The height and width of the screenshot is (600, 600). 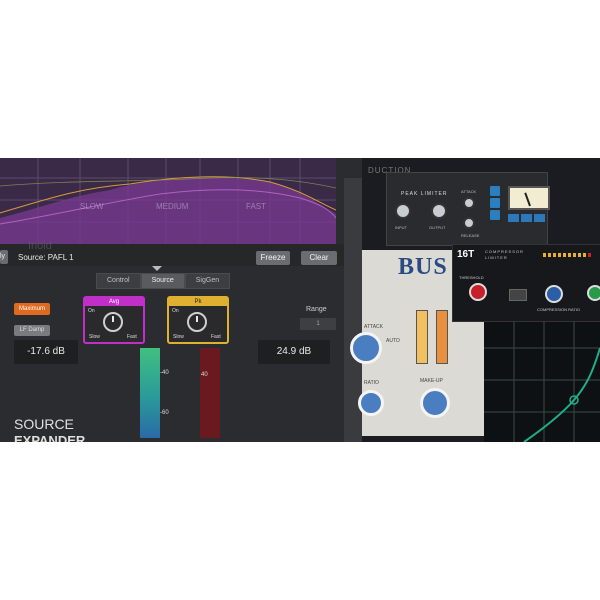 What do you see at coordinates (46, 352) in the screenshot?
I see `left-db-readout: -17.6 dB` at bounding box center [46, 352].